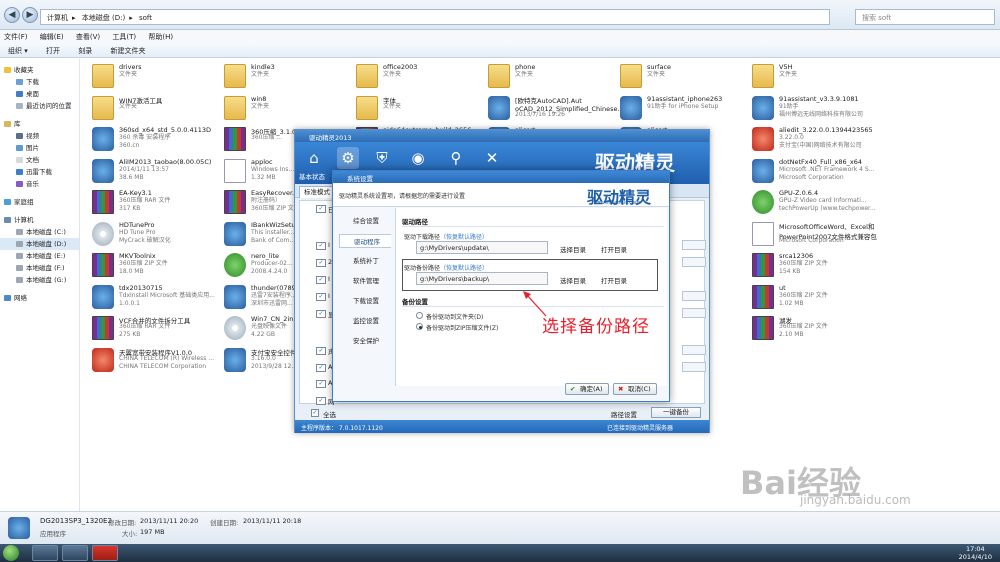 The image size is (1000, 562). Describe the element at coordinates (53, 51) in the screenshot. I see `open-button: 打开` at that location.